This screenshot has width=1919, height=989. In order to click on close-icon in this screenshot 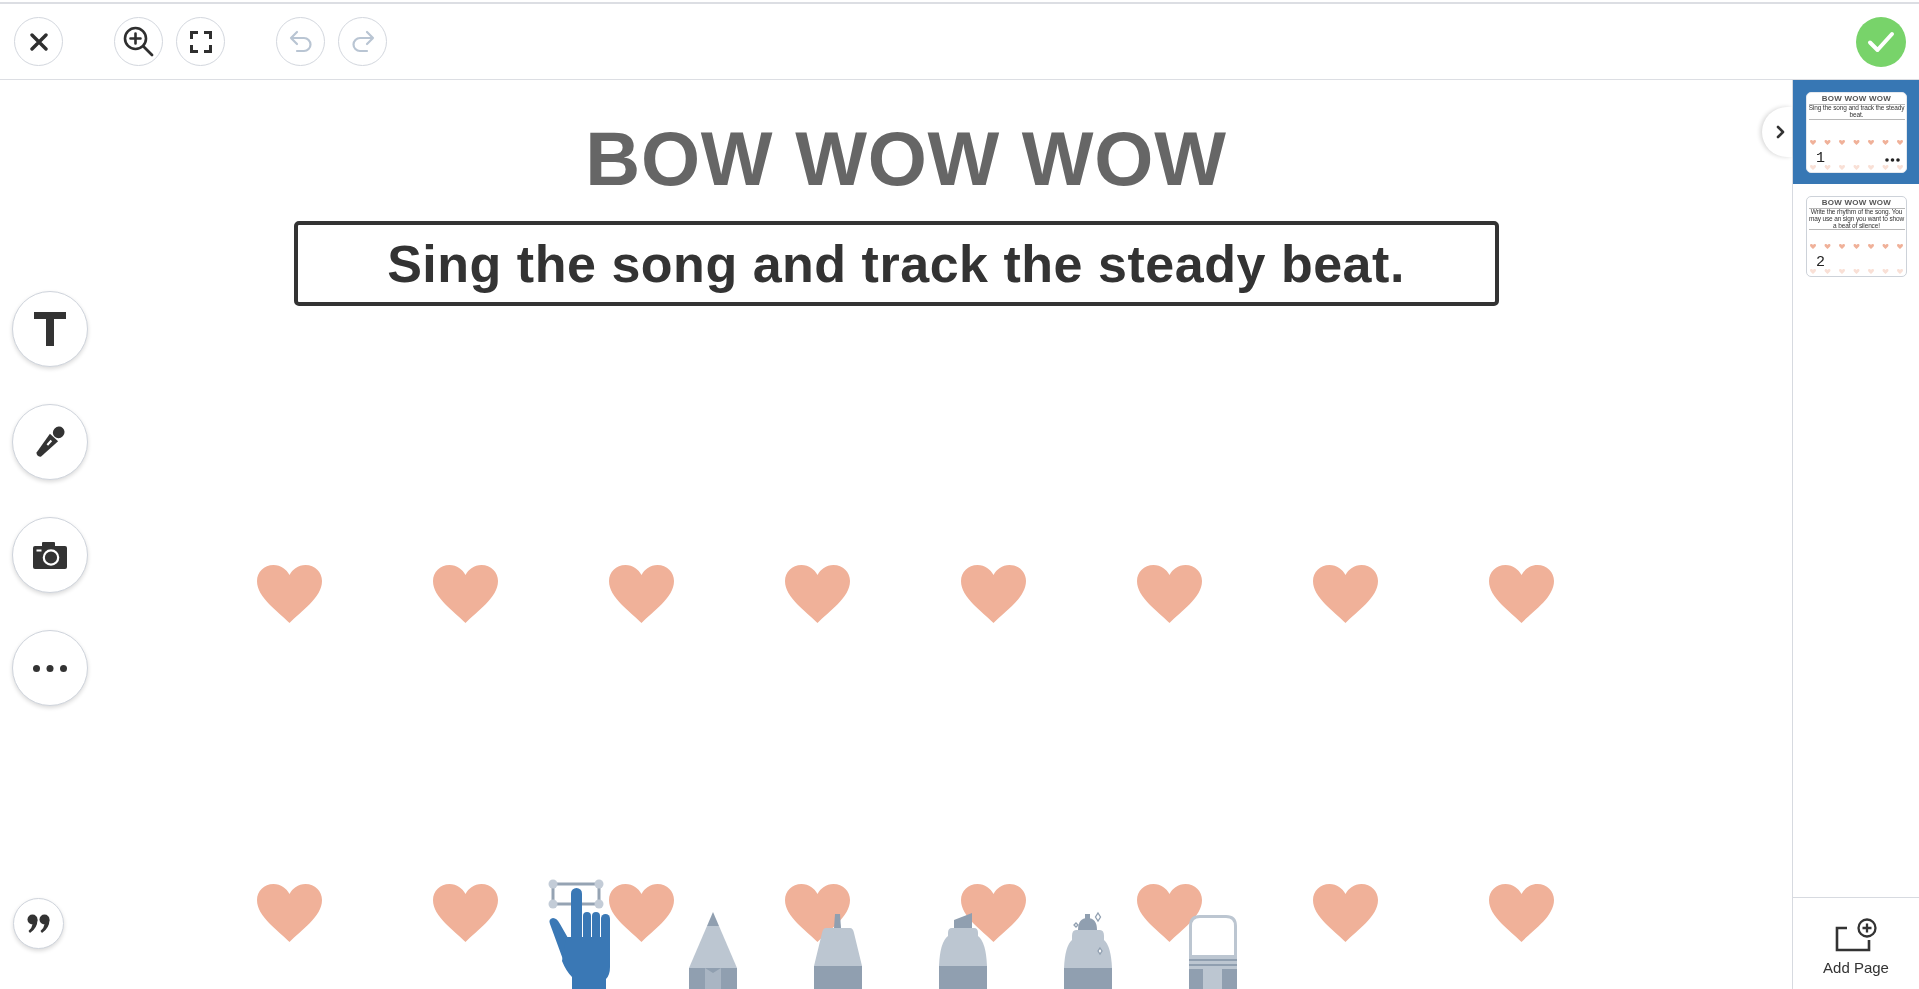, I will do `click(38, 41)`.